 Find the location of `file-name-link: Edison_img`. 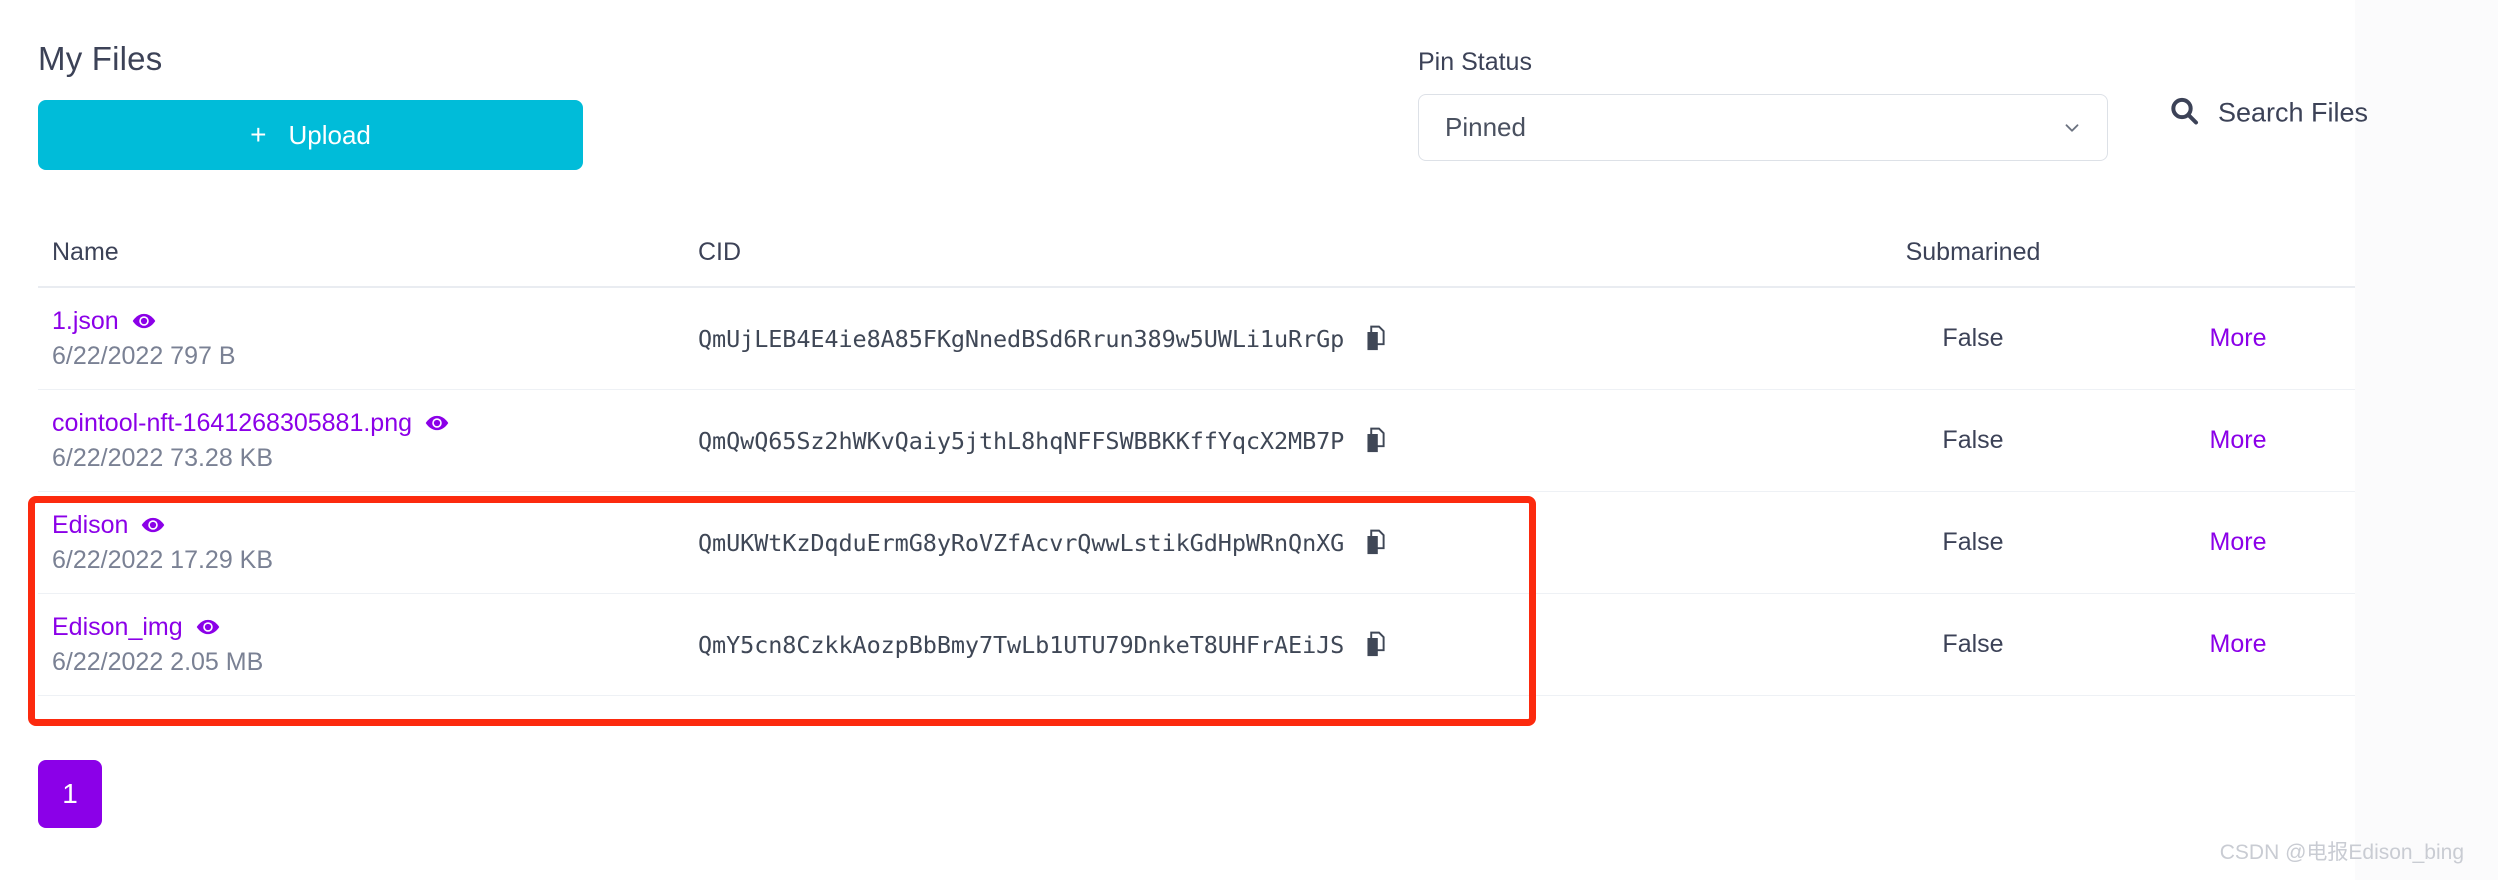

file-name-link: Edison_img is located at coordinates (117, 627).